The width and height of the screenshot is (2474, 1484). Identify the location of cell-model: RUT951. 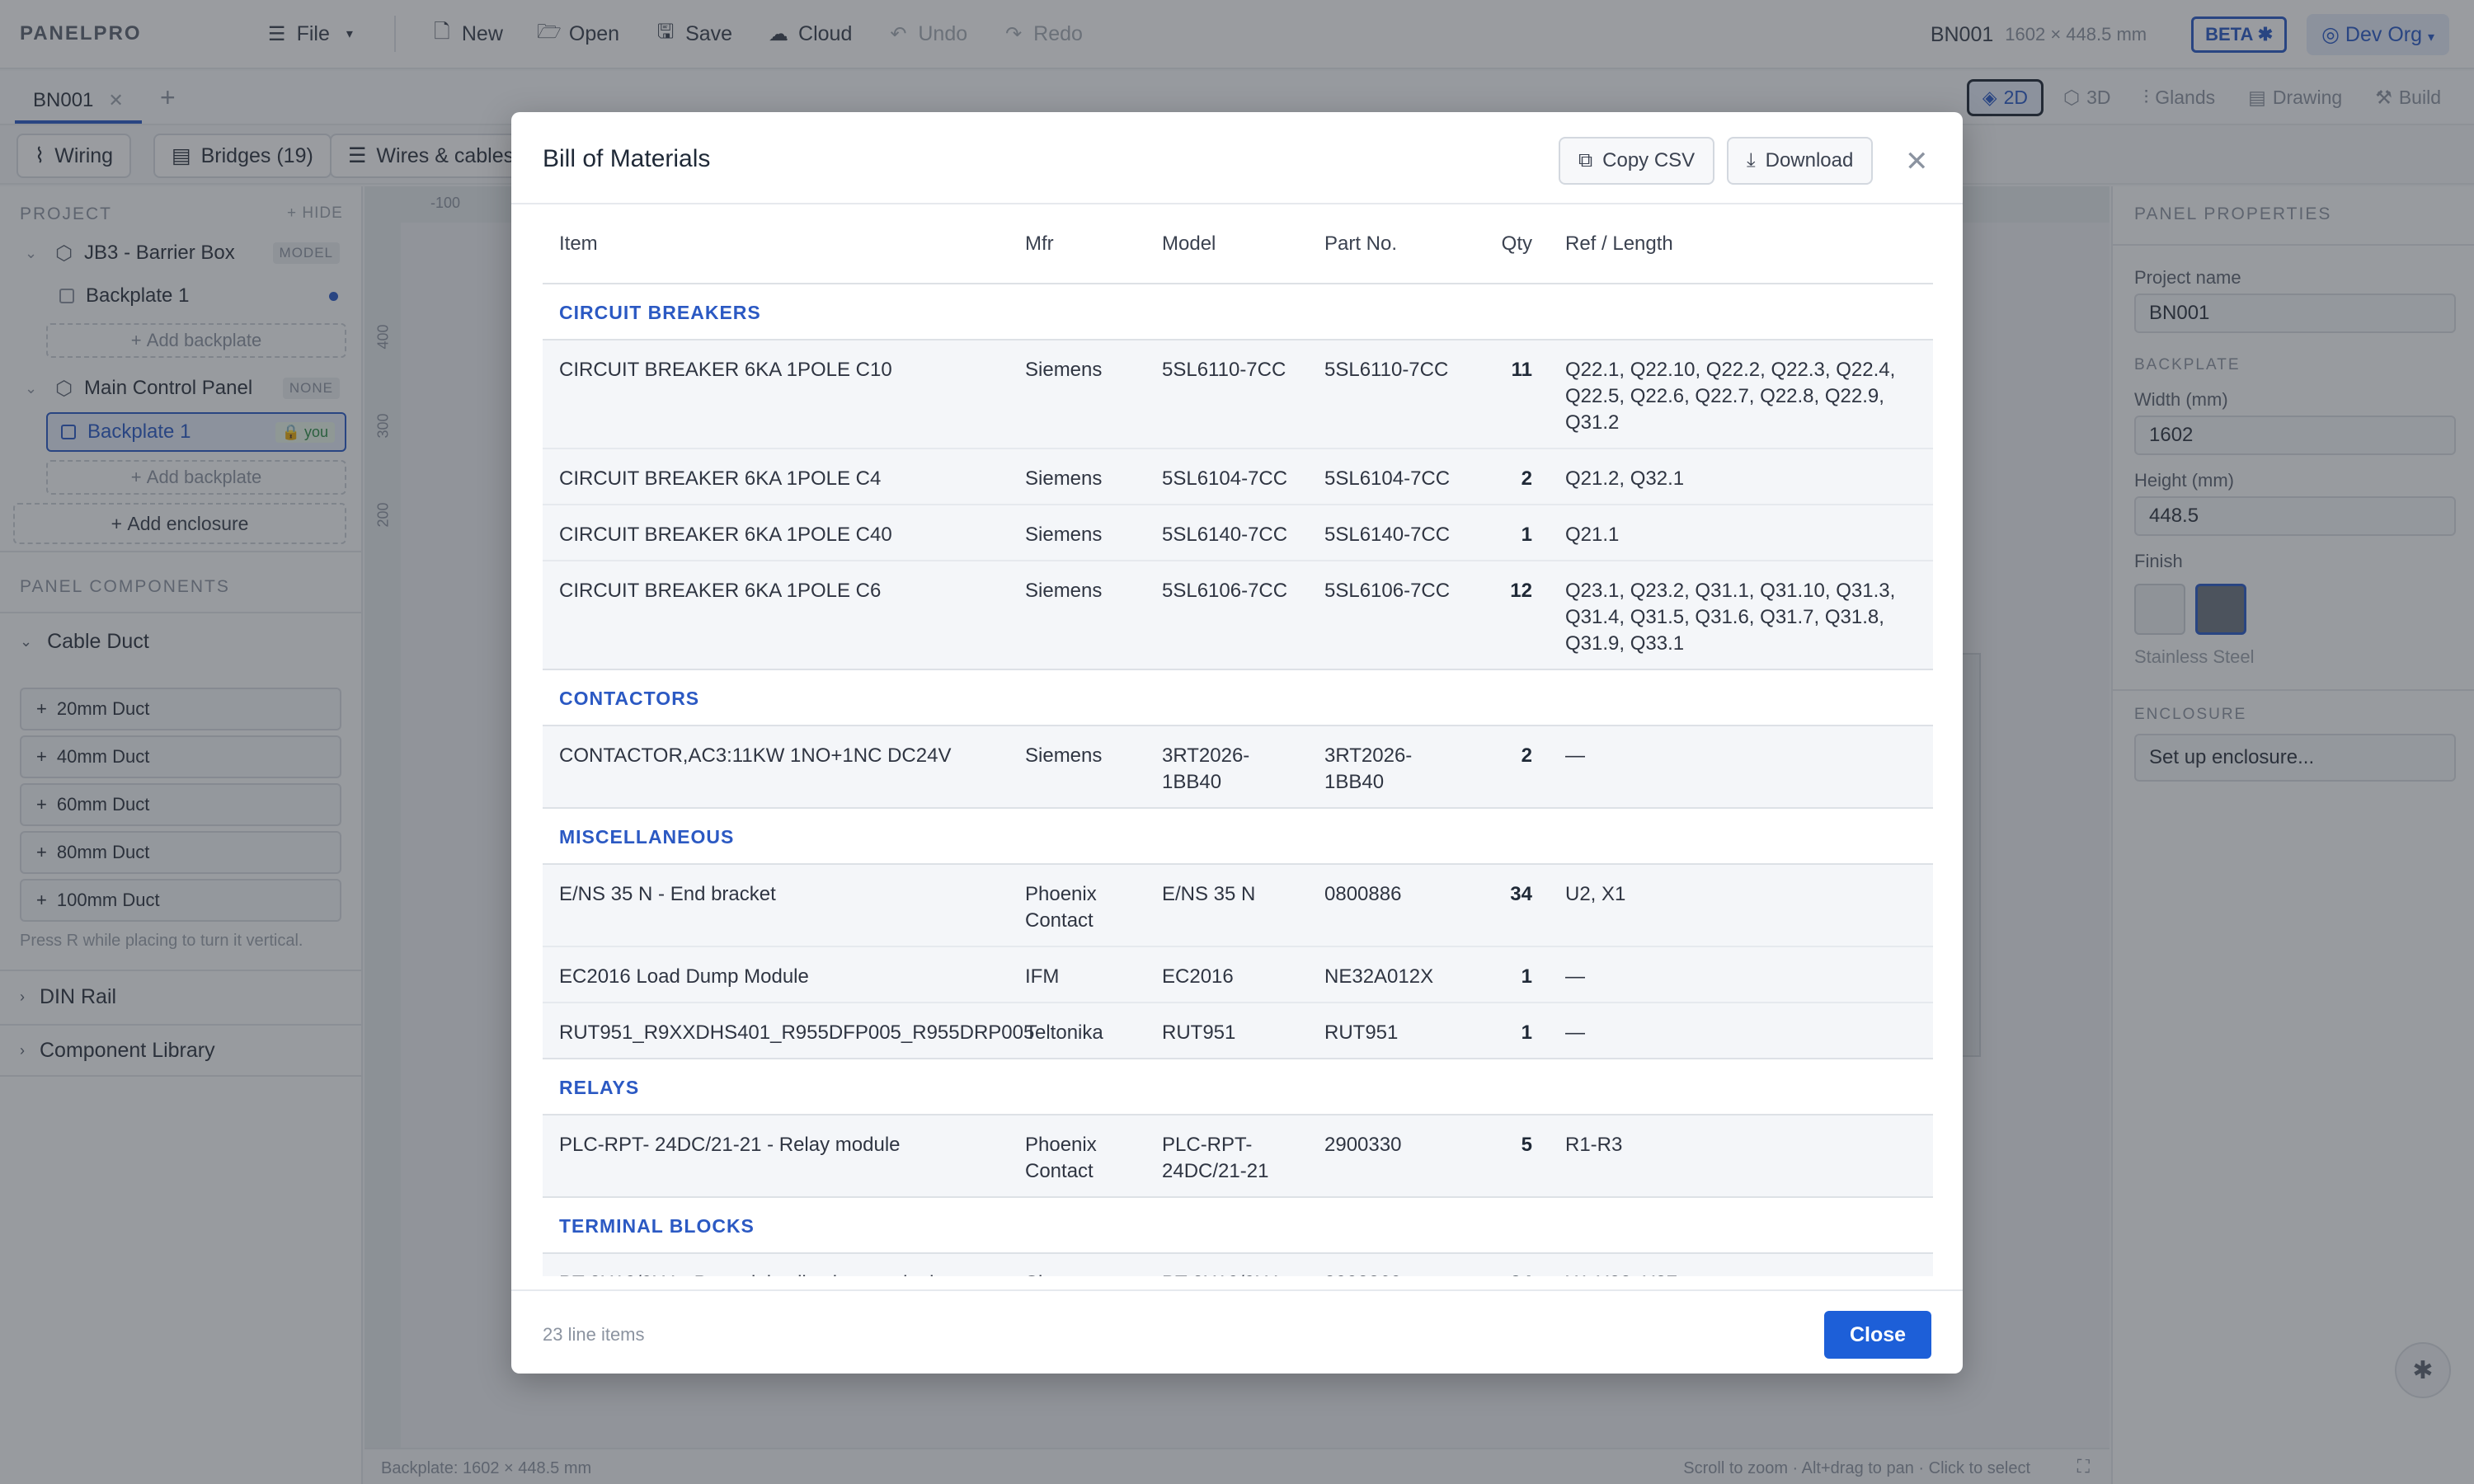
(1226, 1030).